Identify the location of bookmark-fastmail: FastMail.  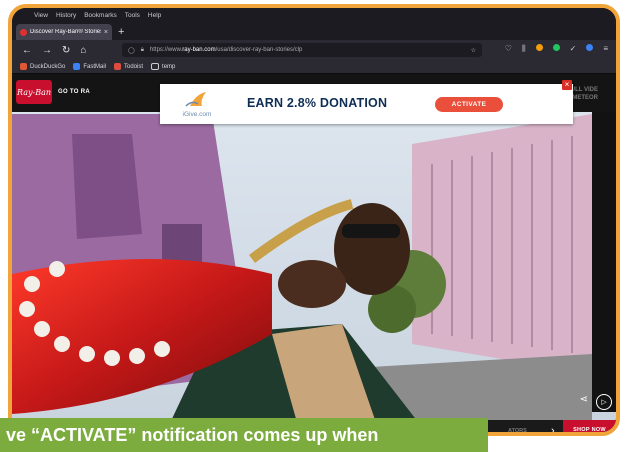
(89, 66).